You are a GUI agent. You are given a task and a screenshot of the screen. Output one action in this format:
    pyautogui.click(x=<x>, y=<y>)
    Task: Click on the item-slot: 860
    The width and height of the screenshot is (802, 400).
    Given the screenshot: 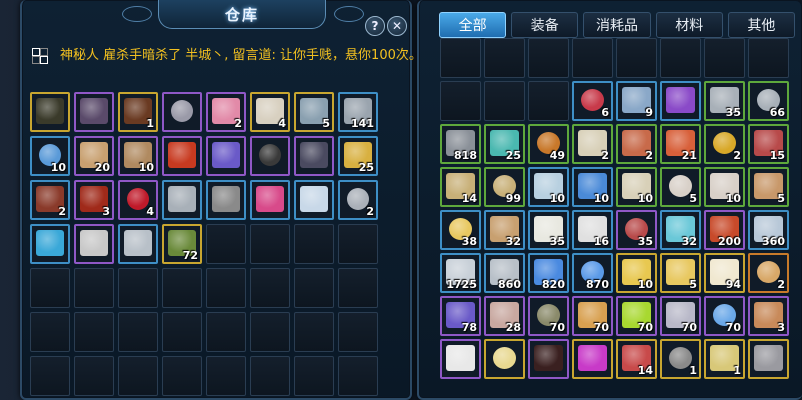 What is the action you would take?
    pyautogui.click(x=504, y=273)
    